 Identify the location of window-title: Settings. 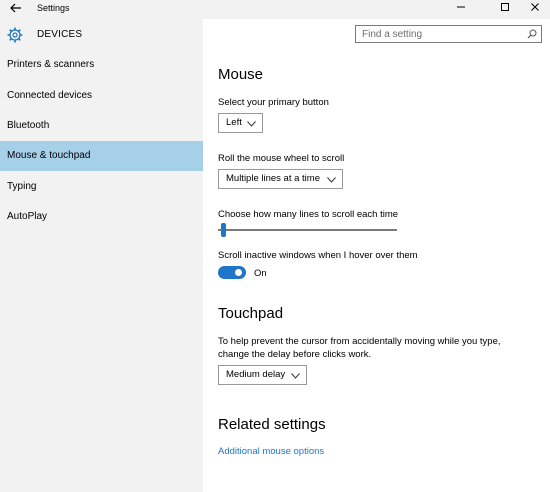
(53, 8).